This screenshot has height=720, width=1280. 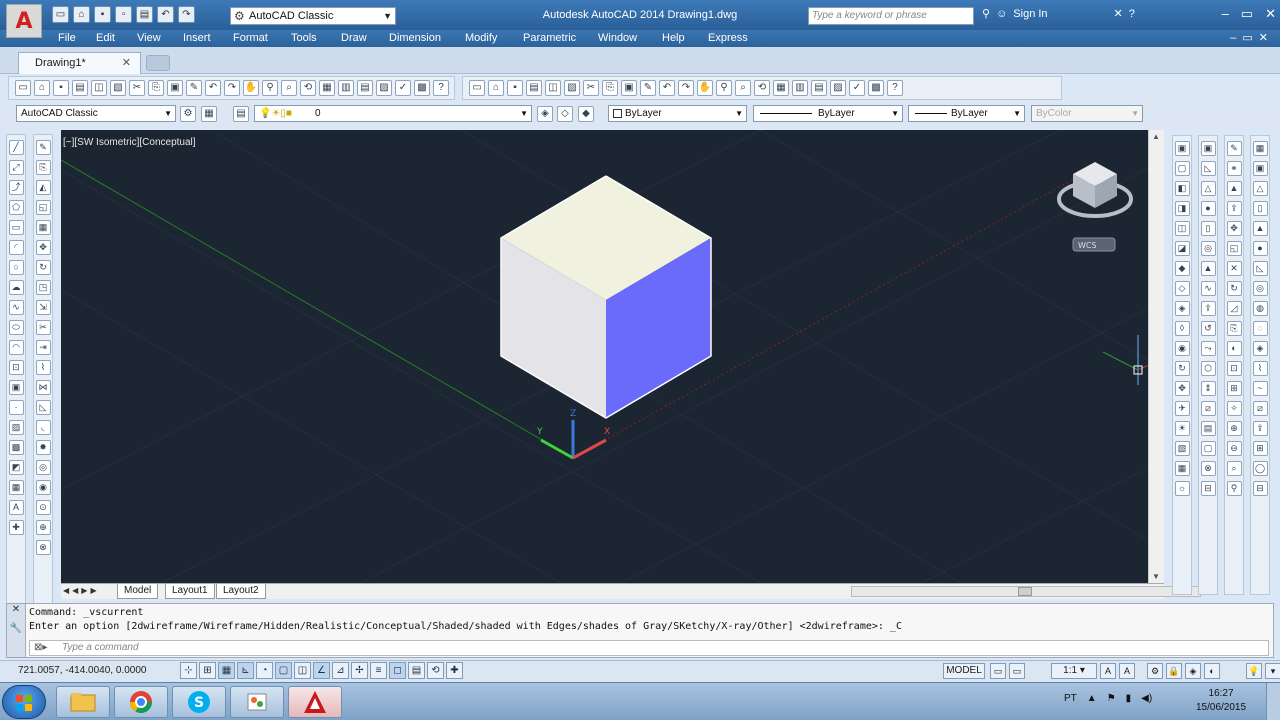 I want to click on customize-icon: 🔧, so click(x=16, y=628).